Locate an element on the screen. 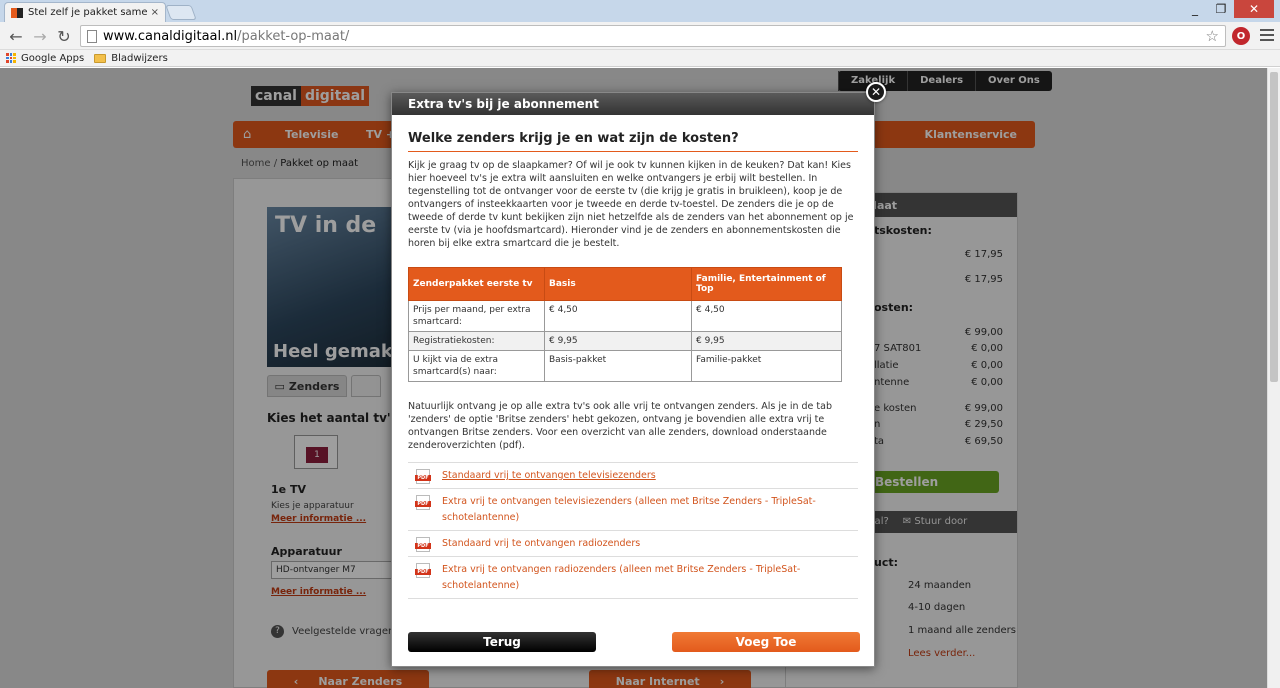  bookmark-folder-bladwijzers: Bladwijzers is located at coordinates (131, 58).